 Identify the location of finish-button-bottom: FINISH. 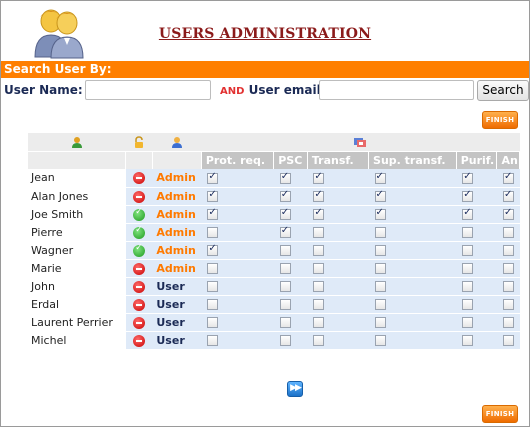
(500, 414).